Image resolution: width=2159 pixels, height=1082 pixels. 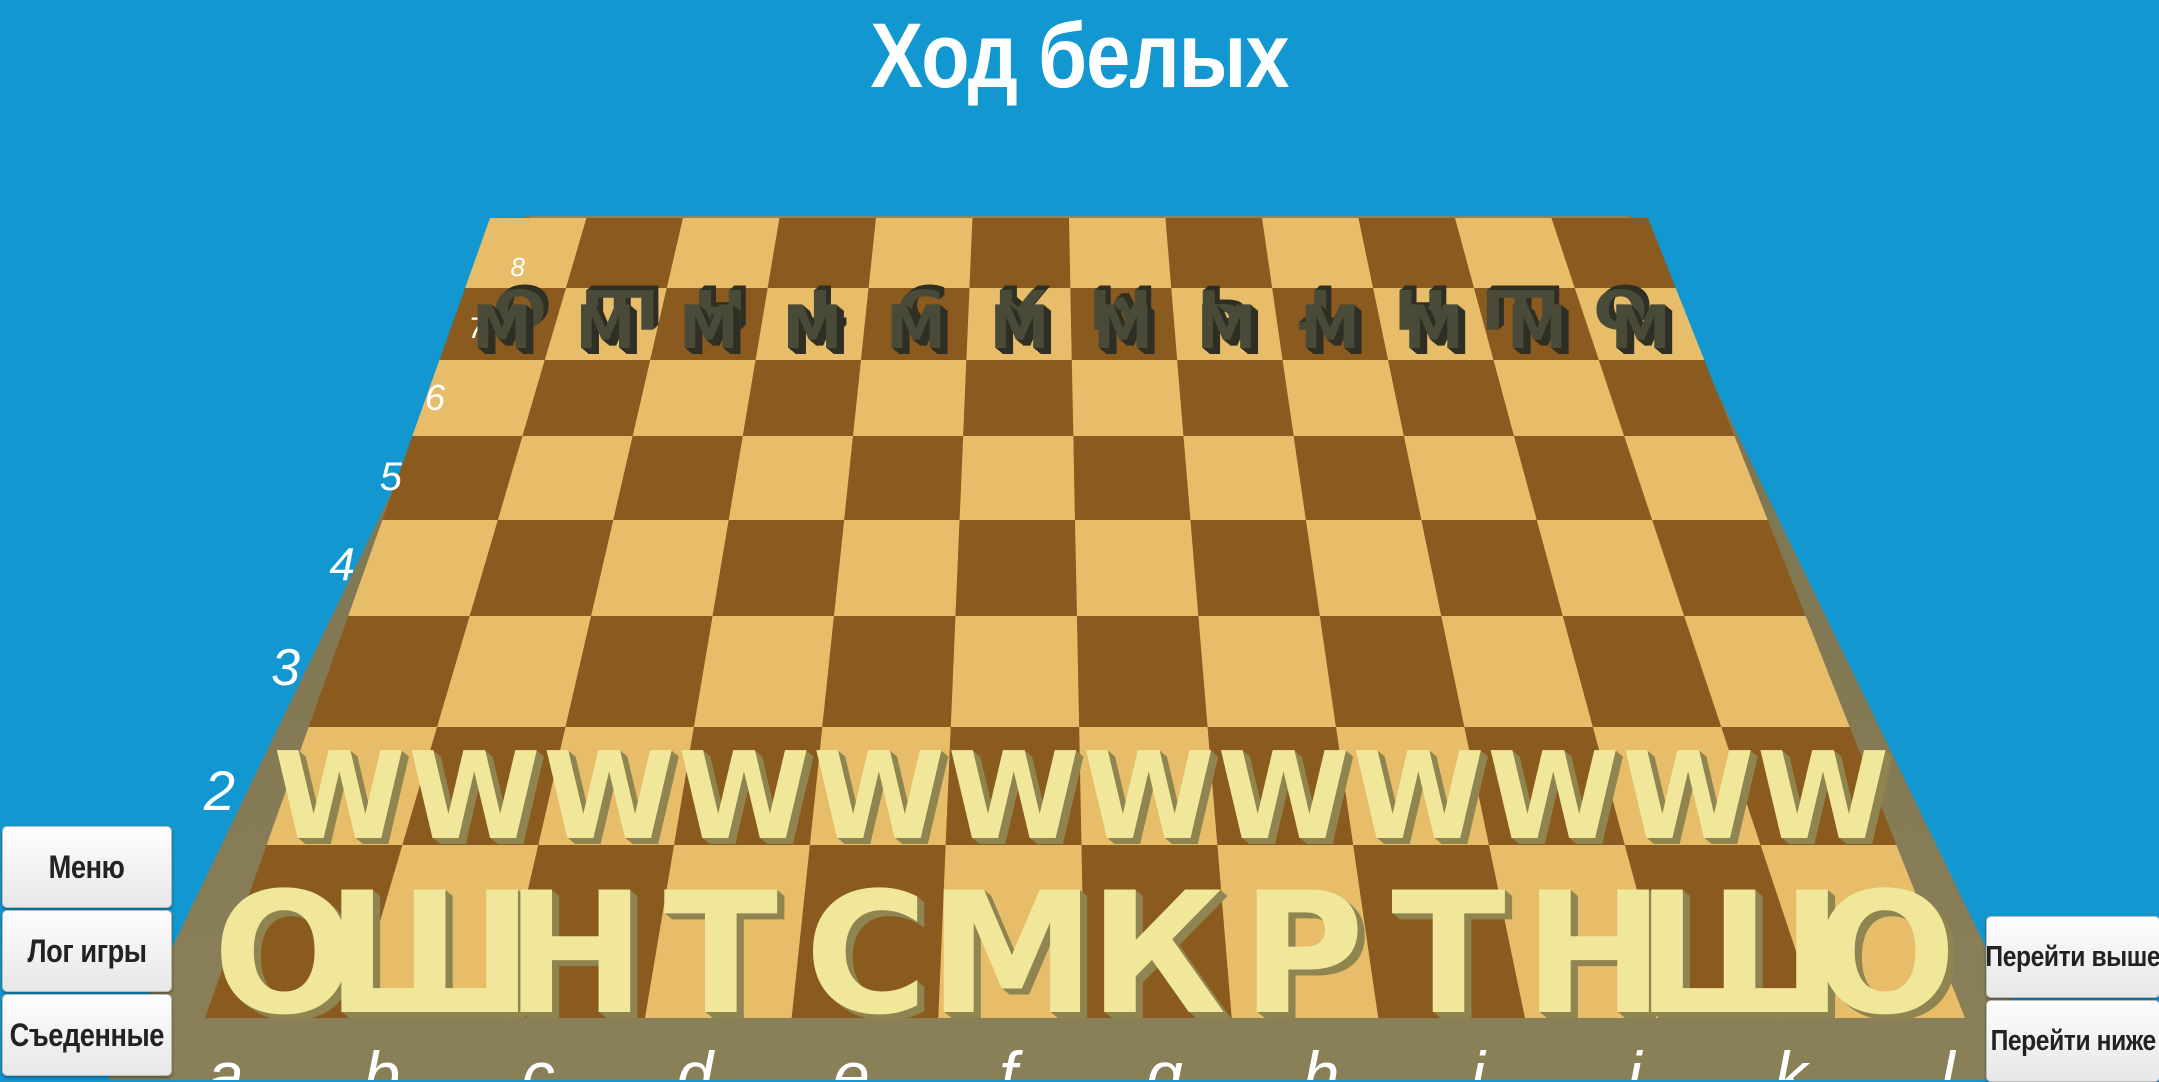 I want to click on white-piece-h1-glyph: Р, so click(x=1302, y=954).